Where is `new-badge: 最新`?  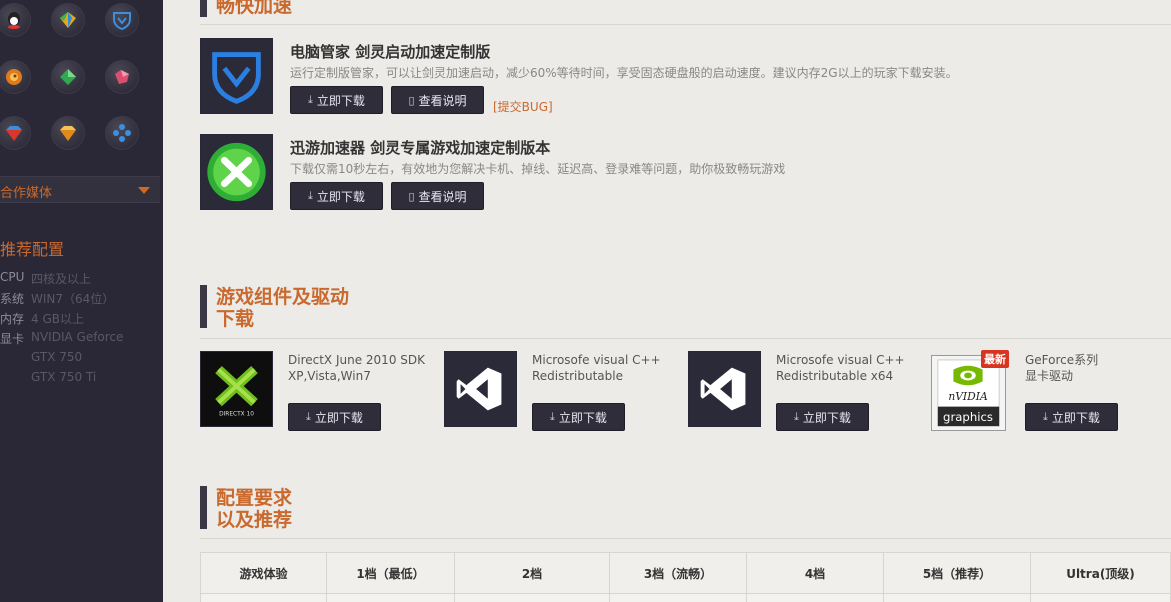
new-badge: 最新 is located at coordinates (995, 359).